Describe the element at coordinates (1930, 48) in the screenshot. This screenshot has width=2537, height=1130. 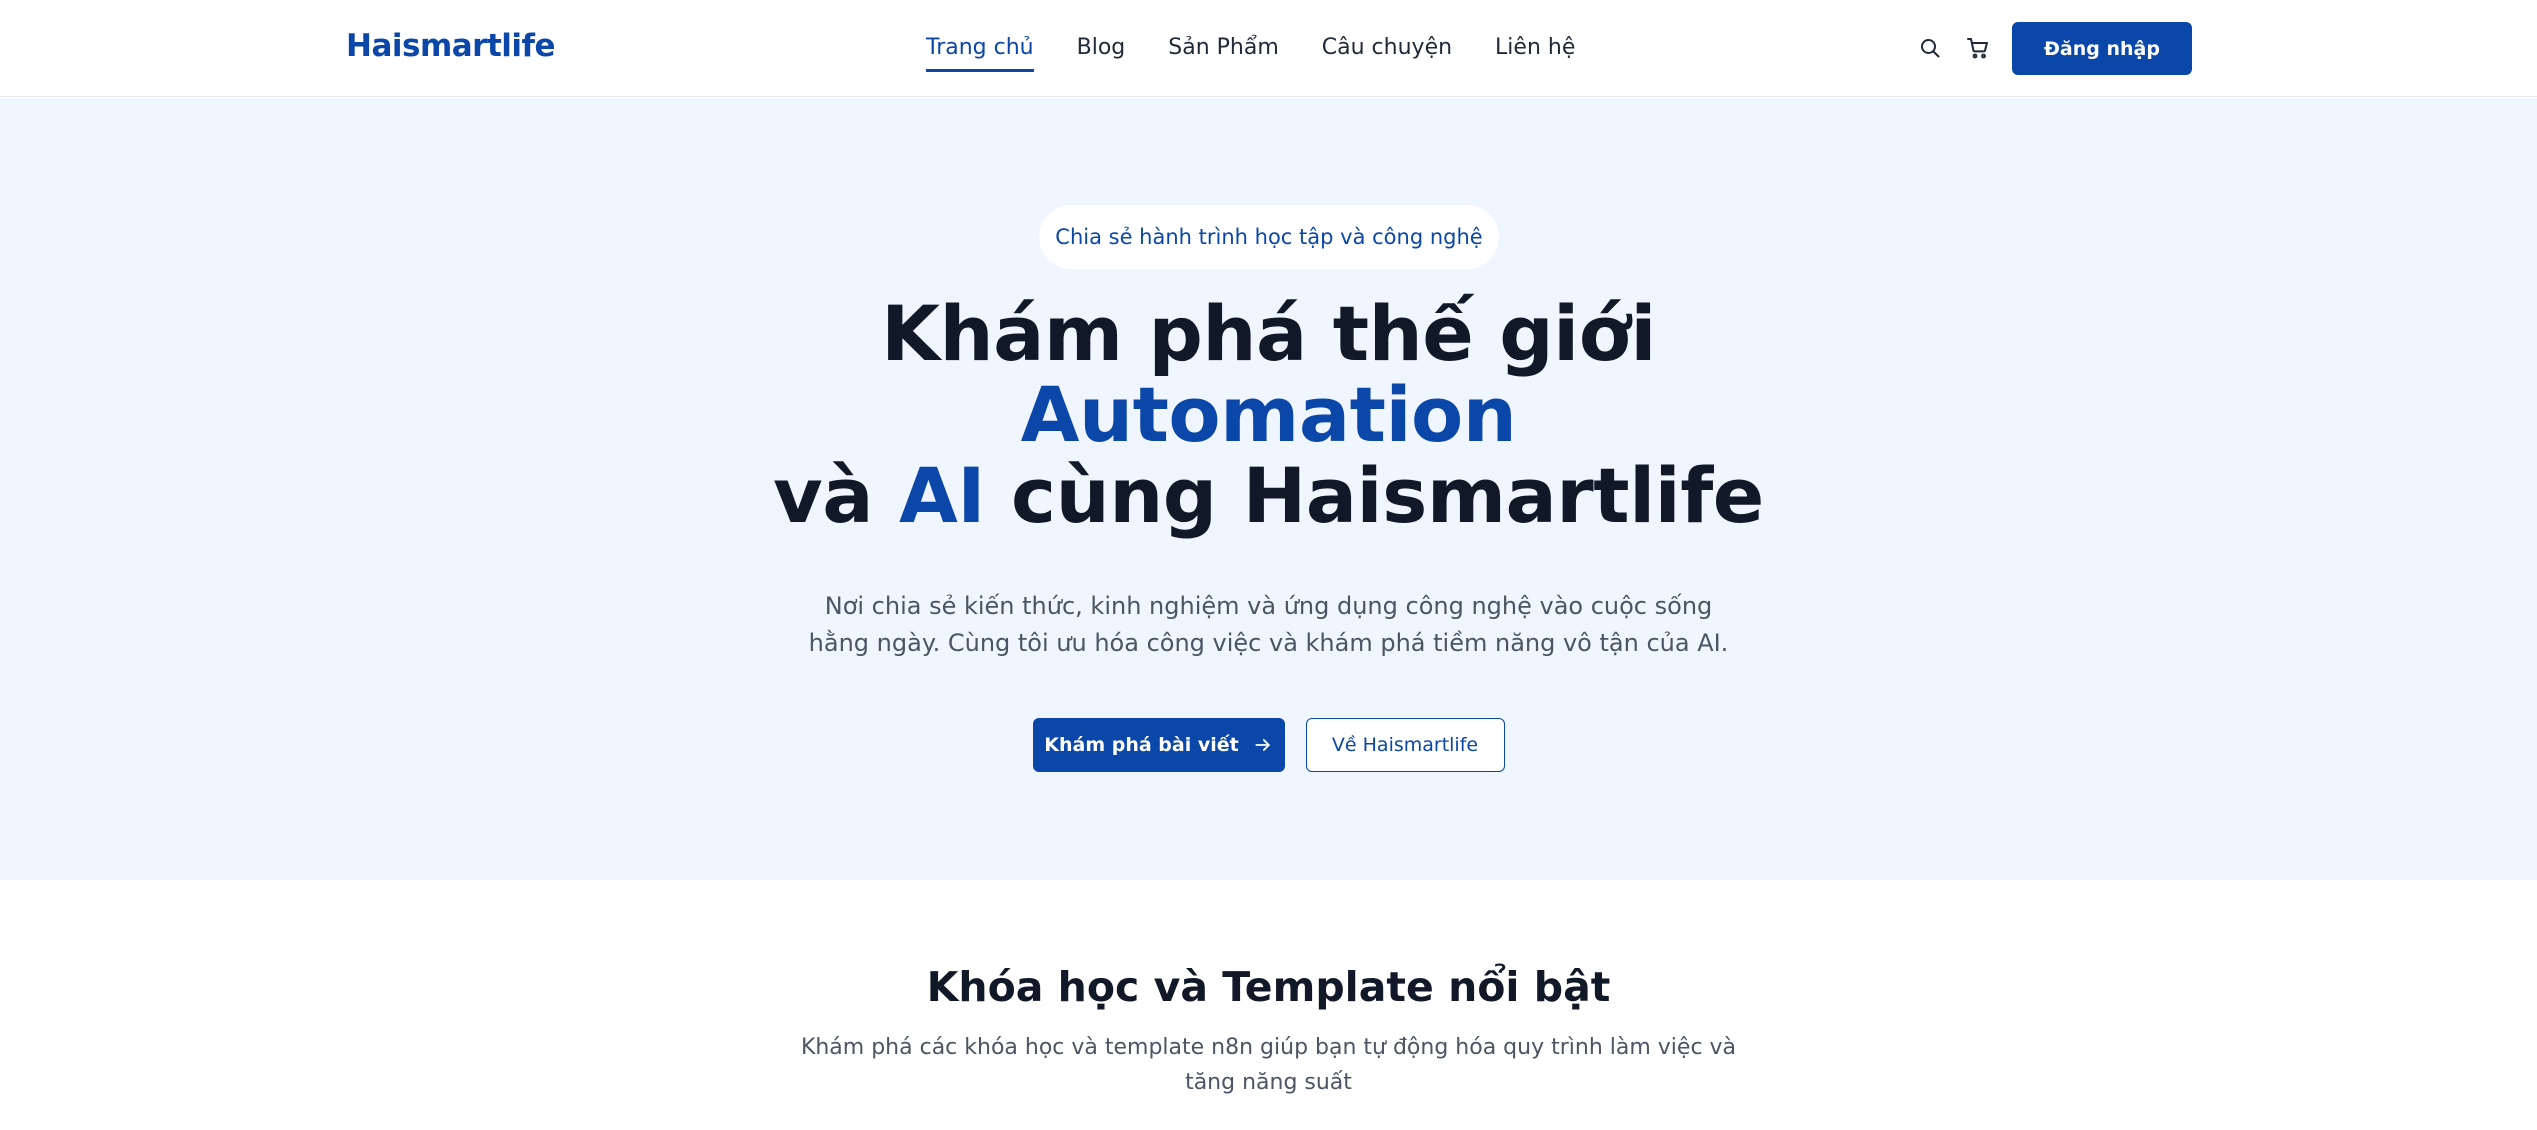
I see `search-icon` at that location.